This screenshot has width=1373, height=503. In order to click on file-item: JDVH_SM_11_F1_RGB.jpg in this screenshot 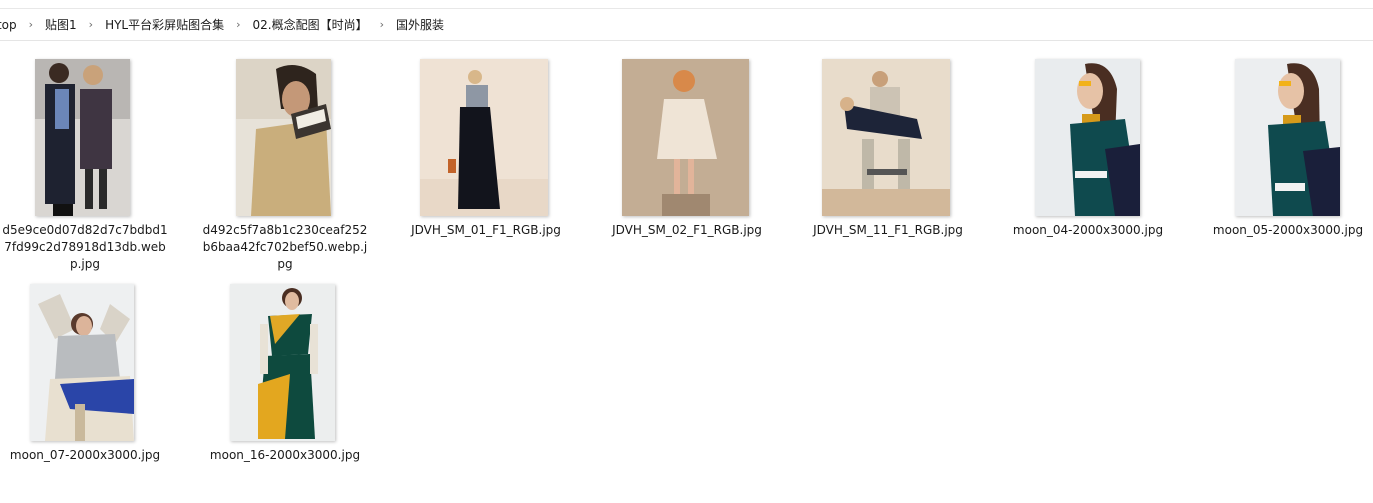, I will do `click(888, 168)`.